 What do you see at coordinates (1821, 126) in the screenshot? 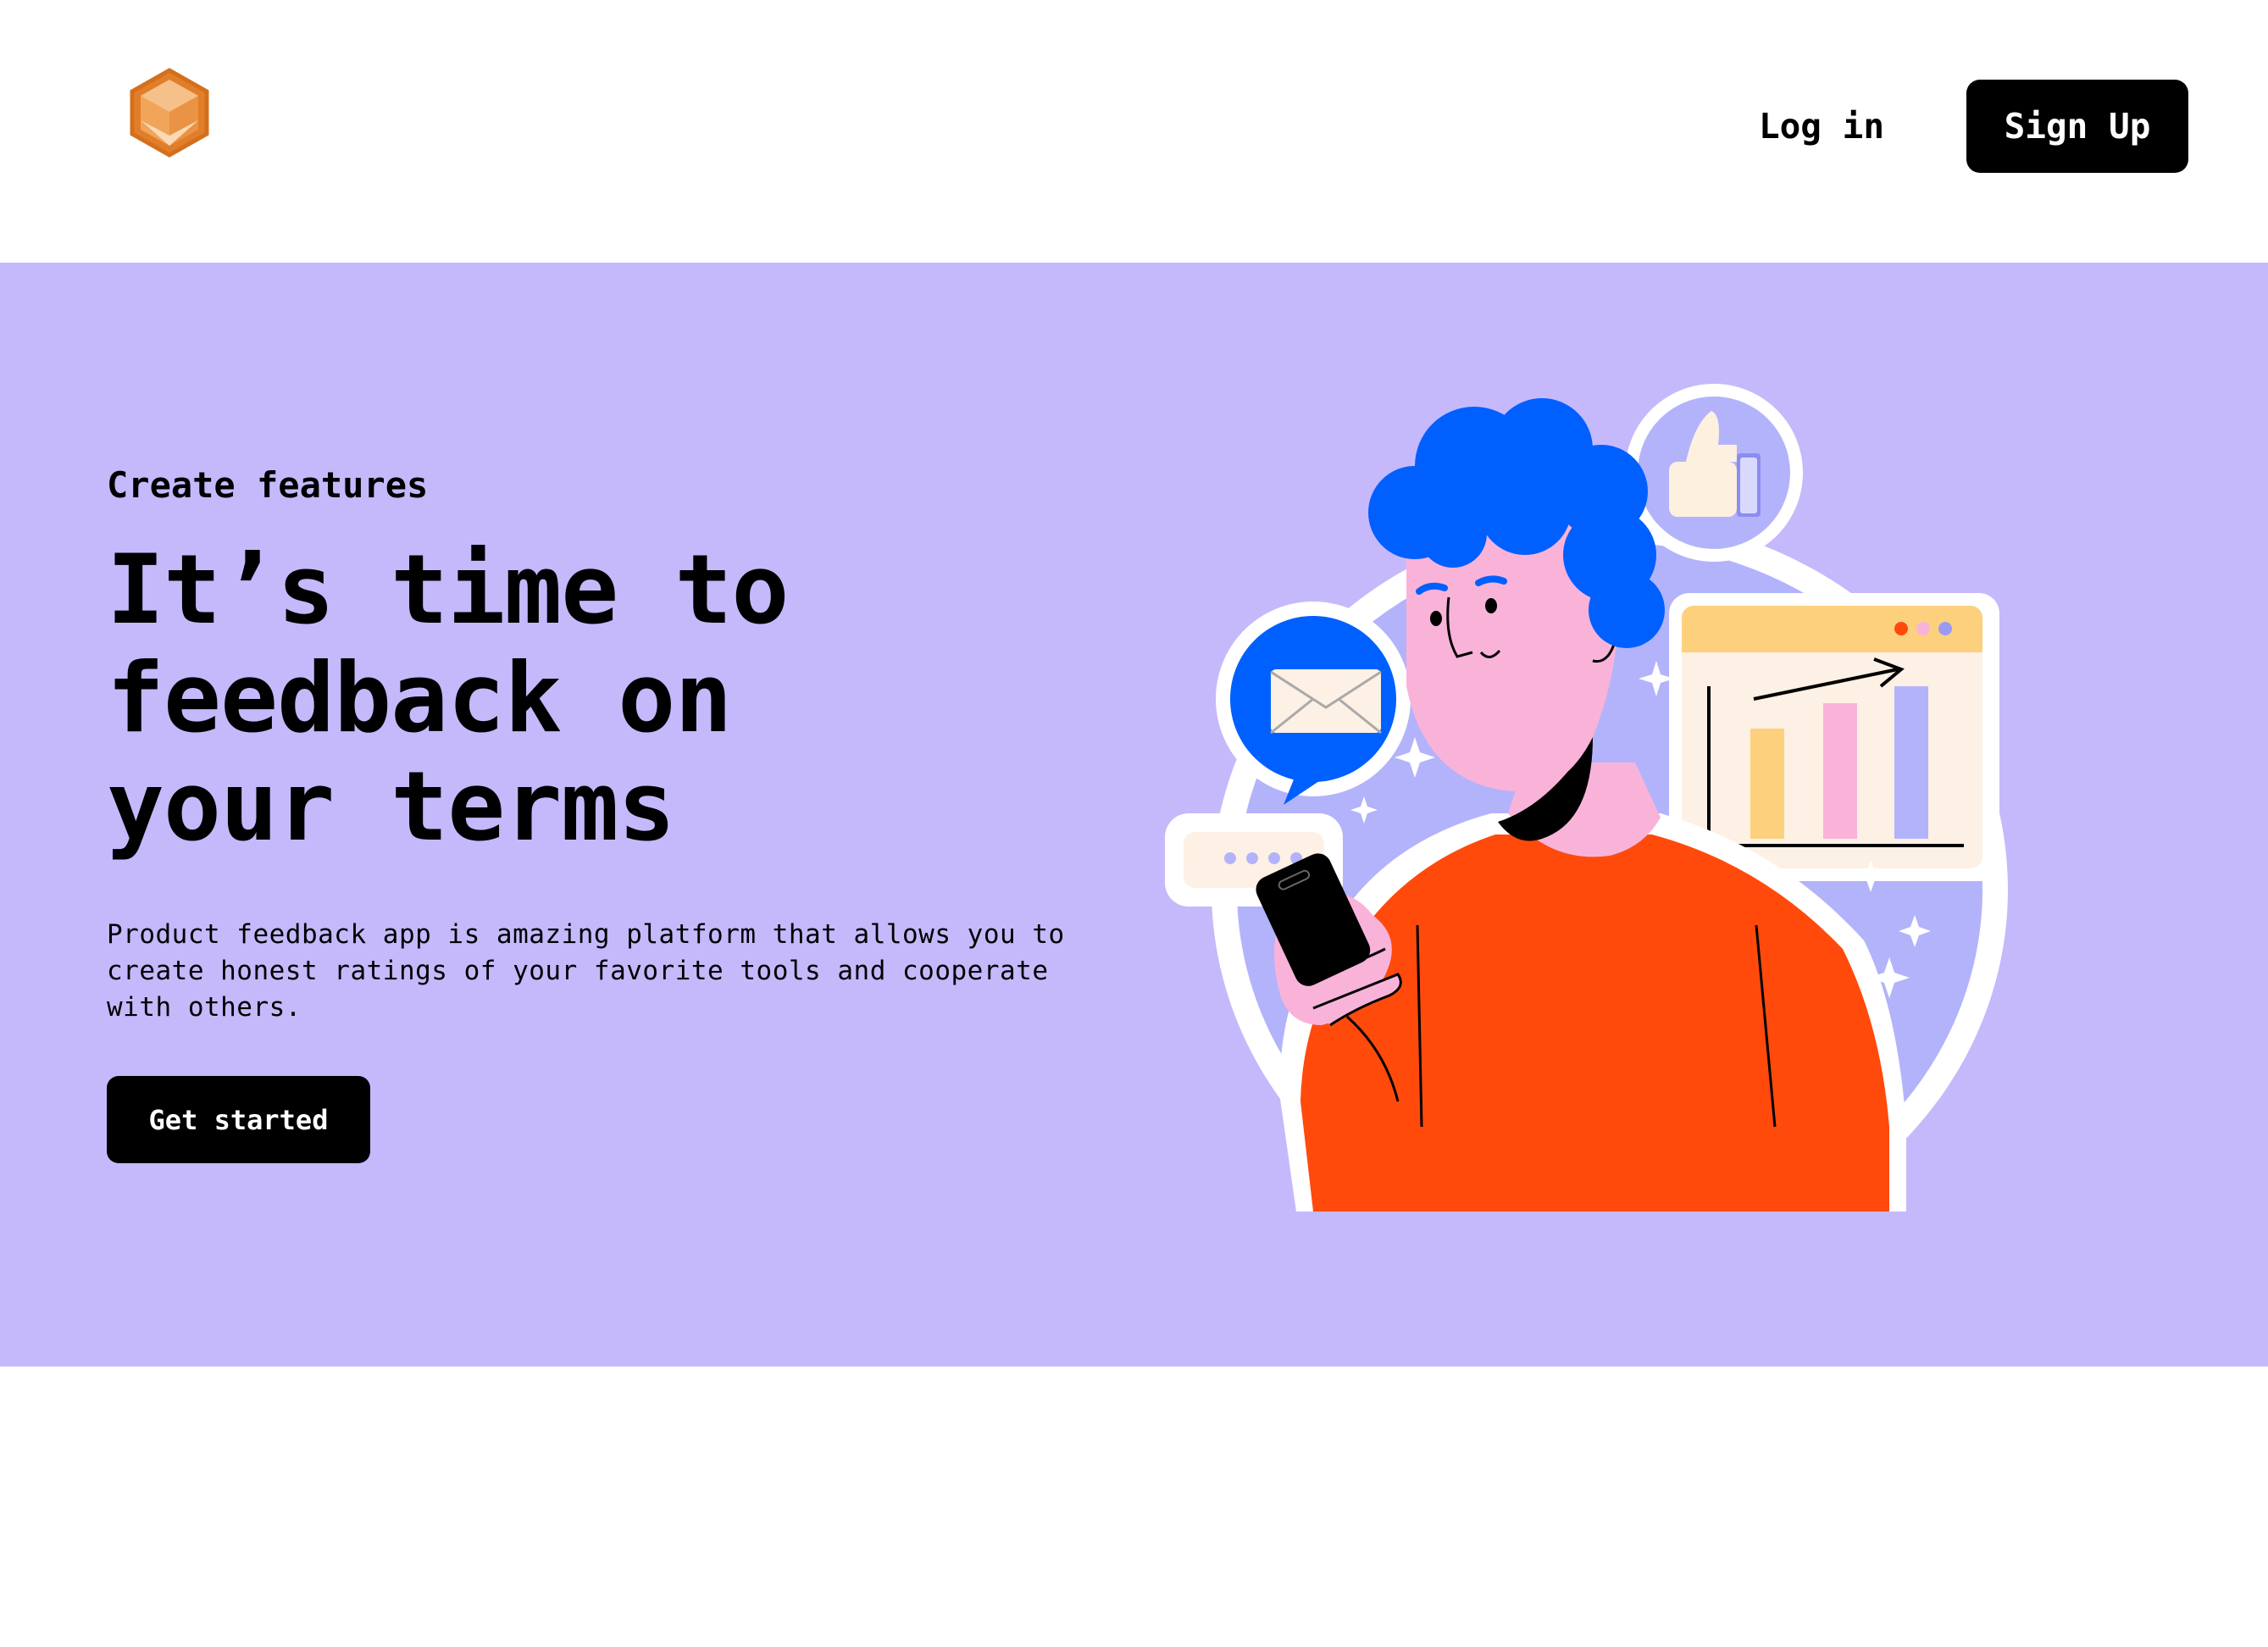
I see `login-link: Log in` at bounding box center [1821, 126].